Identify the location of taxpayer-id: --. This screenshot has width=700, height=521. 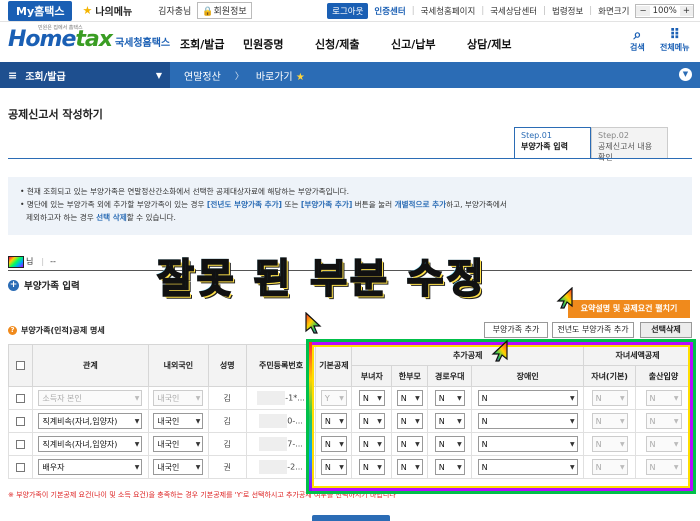
(53, 261).